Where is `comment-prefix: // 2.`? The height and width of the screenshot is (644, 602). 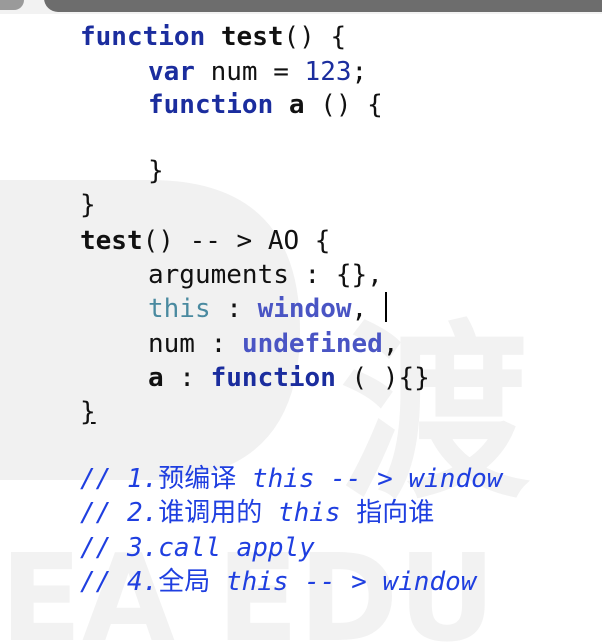 comment-prefix: // 2. is located at coordinates (119, 513).